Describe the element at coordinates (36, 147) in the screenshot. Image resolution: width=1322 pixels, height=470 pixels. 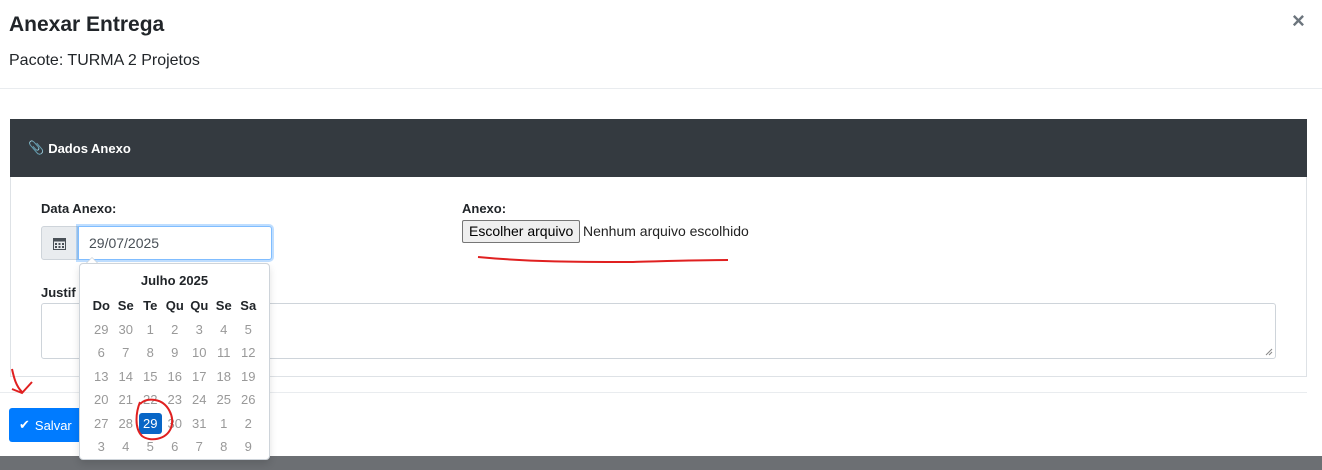
I see `paperclip-icon: 📎` at that location.